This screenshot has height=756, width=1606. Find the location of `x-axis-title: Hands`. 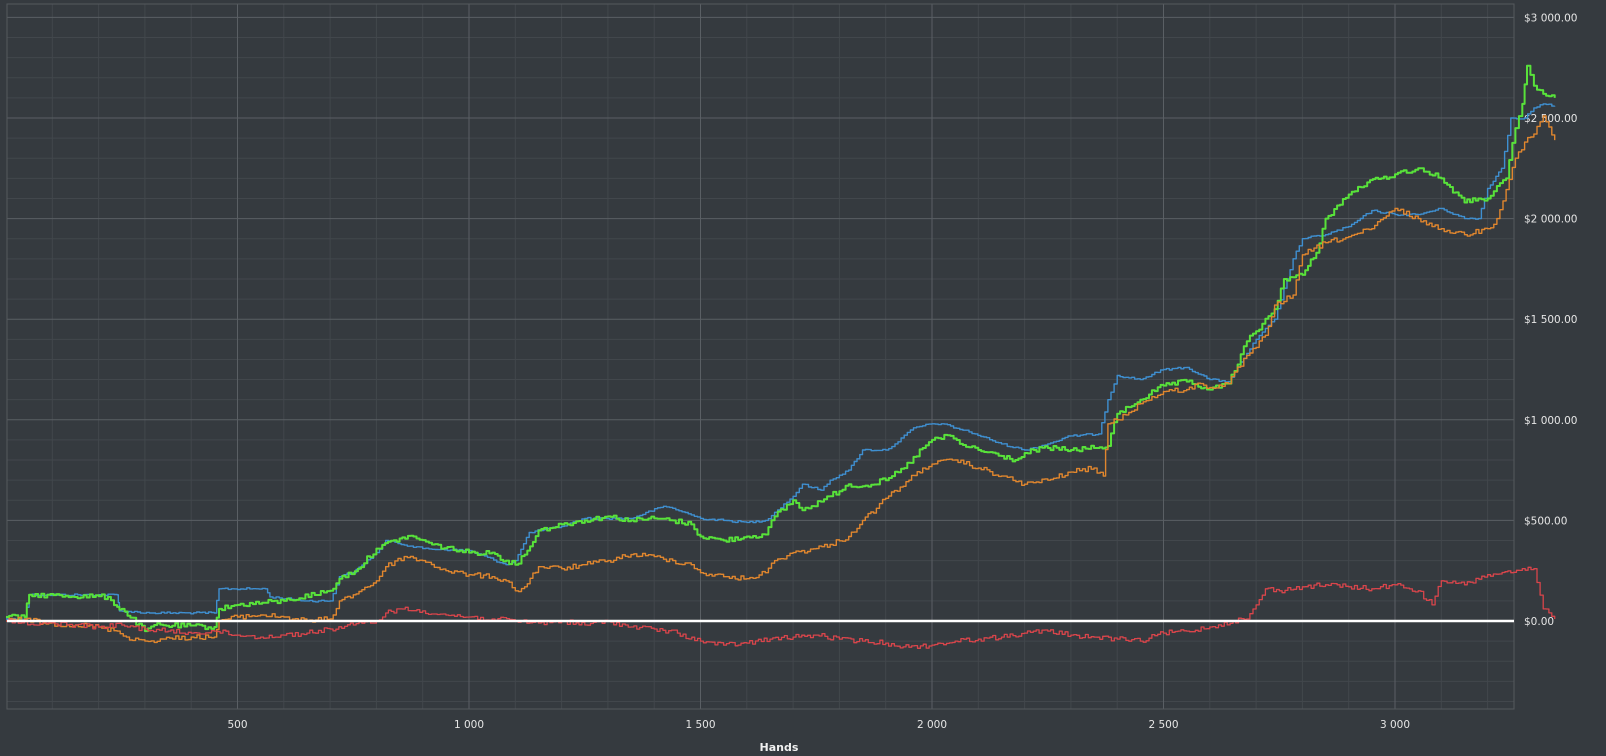

x-axis-title: Hands is located at coordinates (779, 747).